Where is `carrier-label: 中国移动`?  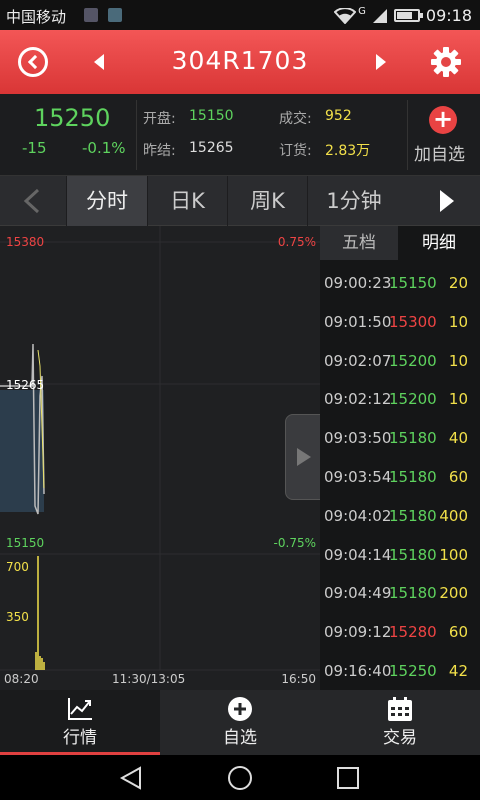 carrier-label: 中国移动 is located at coordinates (36, 17).